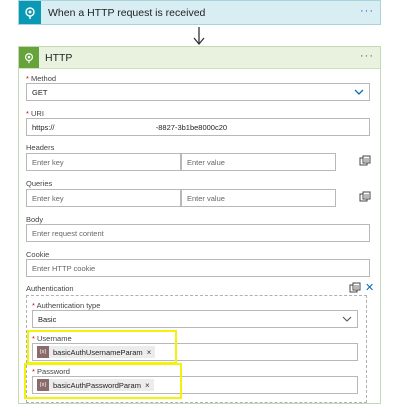 This screenshot has width=408, height=404. Describe the element at coordinates (35, 113) in the screenshot. I see `uri-label: * URI` at that location.